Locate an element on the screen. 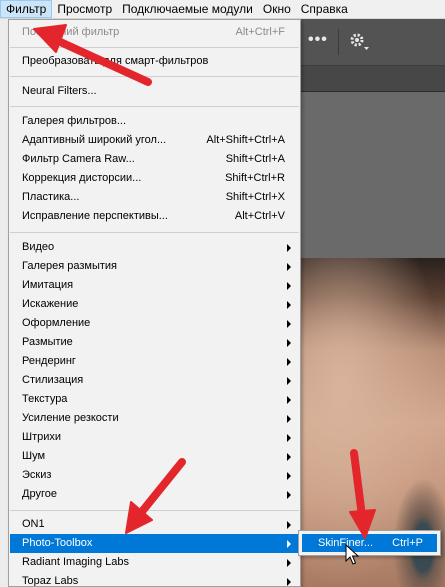 The image size is (445, 587). menu-item-convert-smart-filters: Преобразовать для смарт-фильтров is located at coordinates (154, 61).